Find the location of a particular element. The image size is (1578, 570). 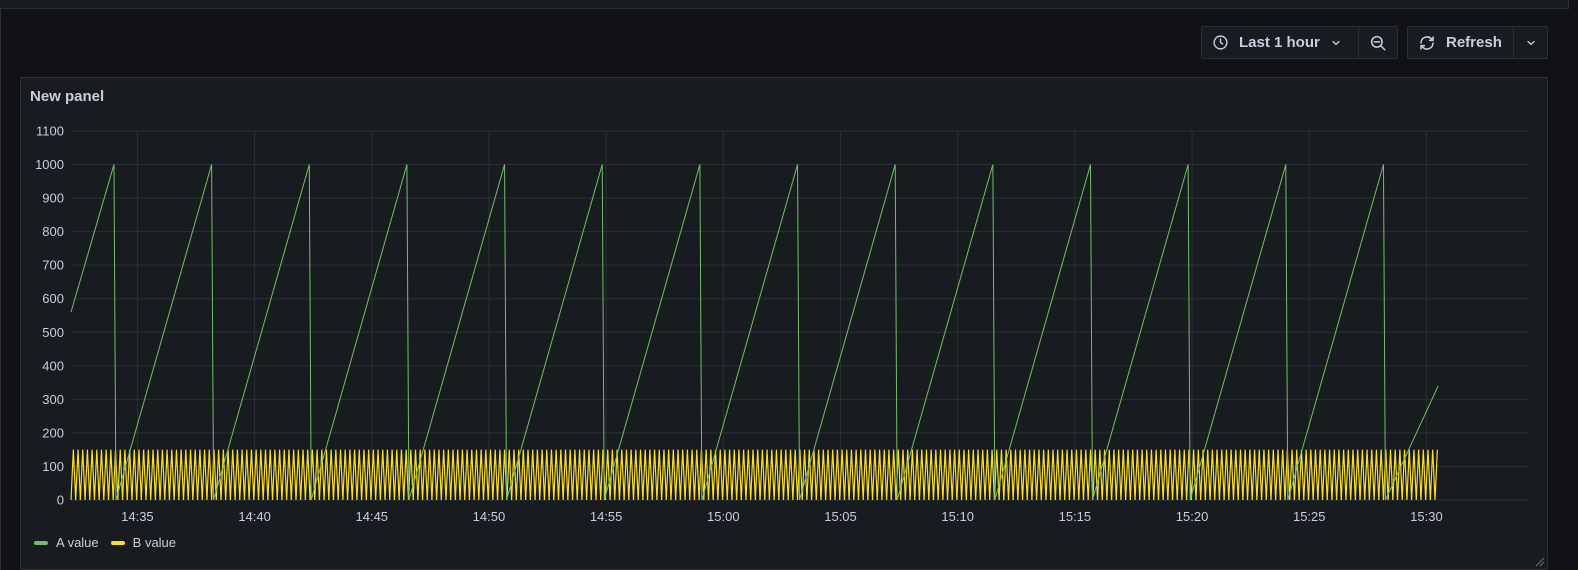

legend-swatch-b is located at coordinates (117, 542).